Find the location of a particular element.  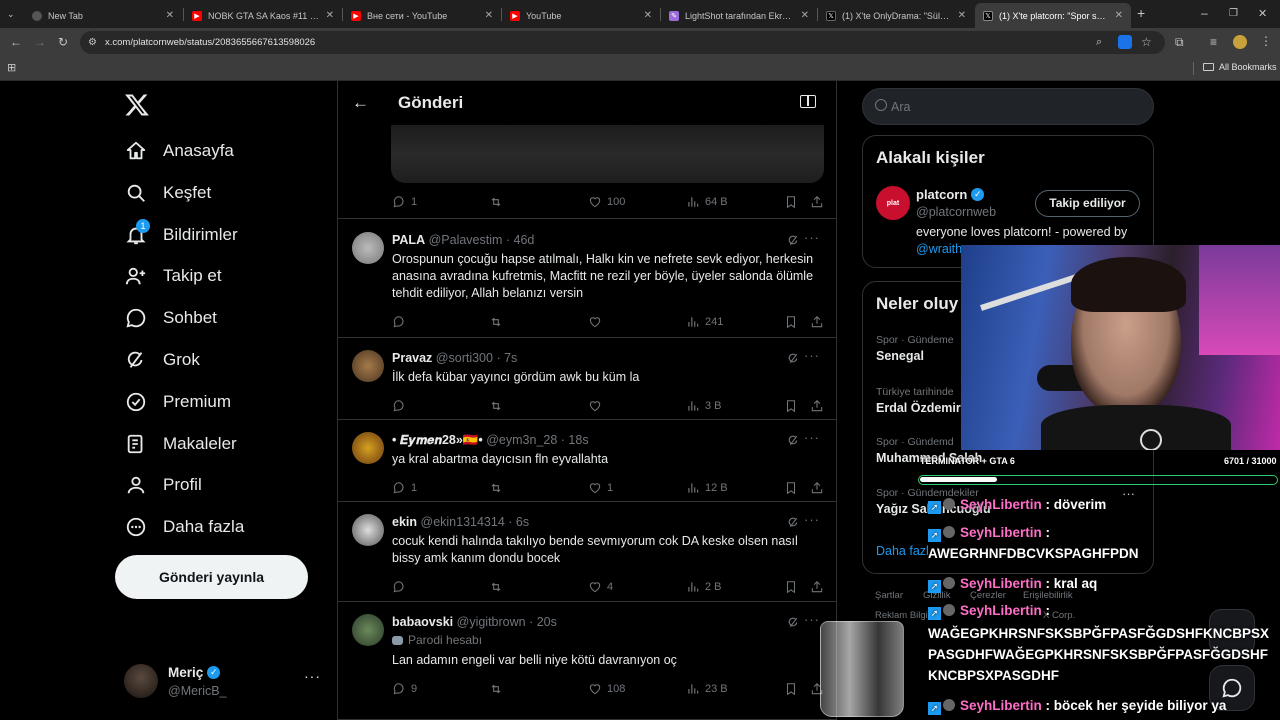

minimize-icon: – is located at coordinates (1204, 13).